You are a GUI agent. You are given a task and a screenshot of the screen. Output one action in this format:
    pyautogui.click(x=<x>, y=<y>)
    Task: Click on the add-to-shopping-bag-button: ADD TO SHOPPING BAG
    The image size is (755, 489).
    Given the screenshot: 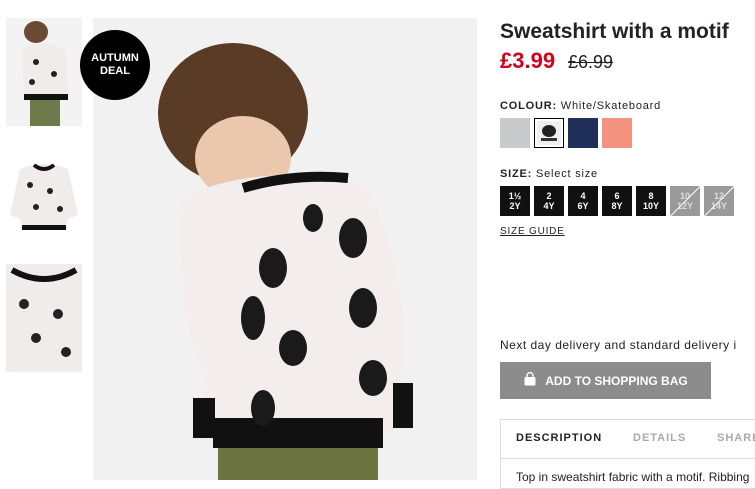 What is the action you would take?
    pyautogui.click(x=605, y=380)
    